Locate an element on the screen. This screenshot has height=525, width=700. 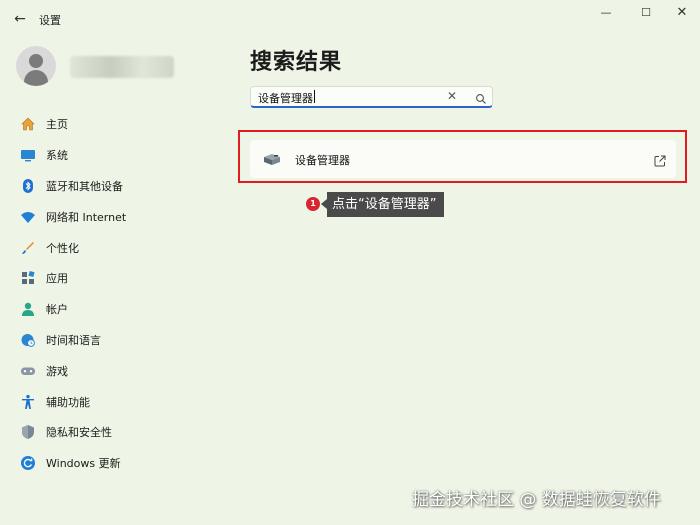
user-profile is located at coordinates (116, 68).